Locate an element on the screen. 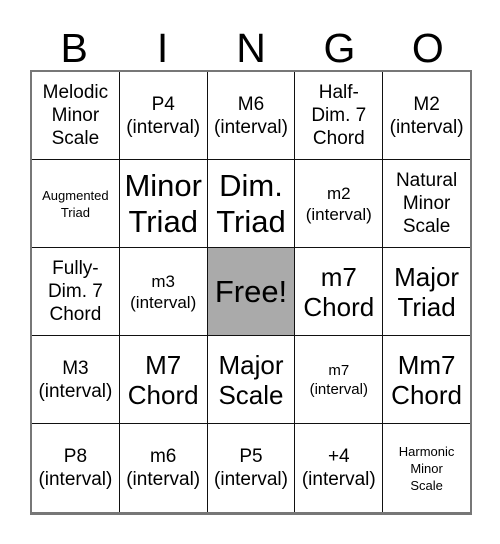 The image size is (500, 544). bingo-cell: M3 (interval) is located at coordinates (76, 380).